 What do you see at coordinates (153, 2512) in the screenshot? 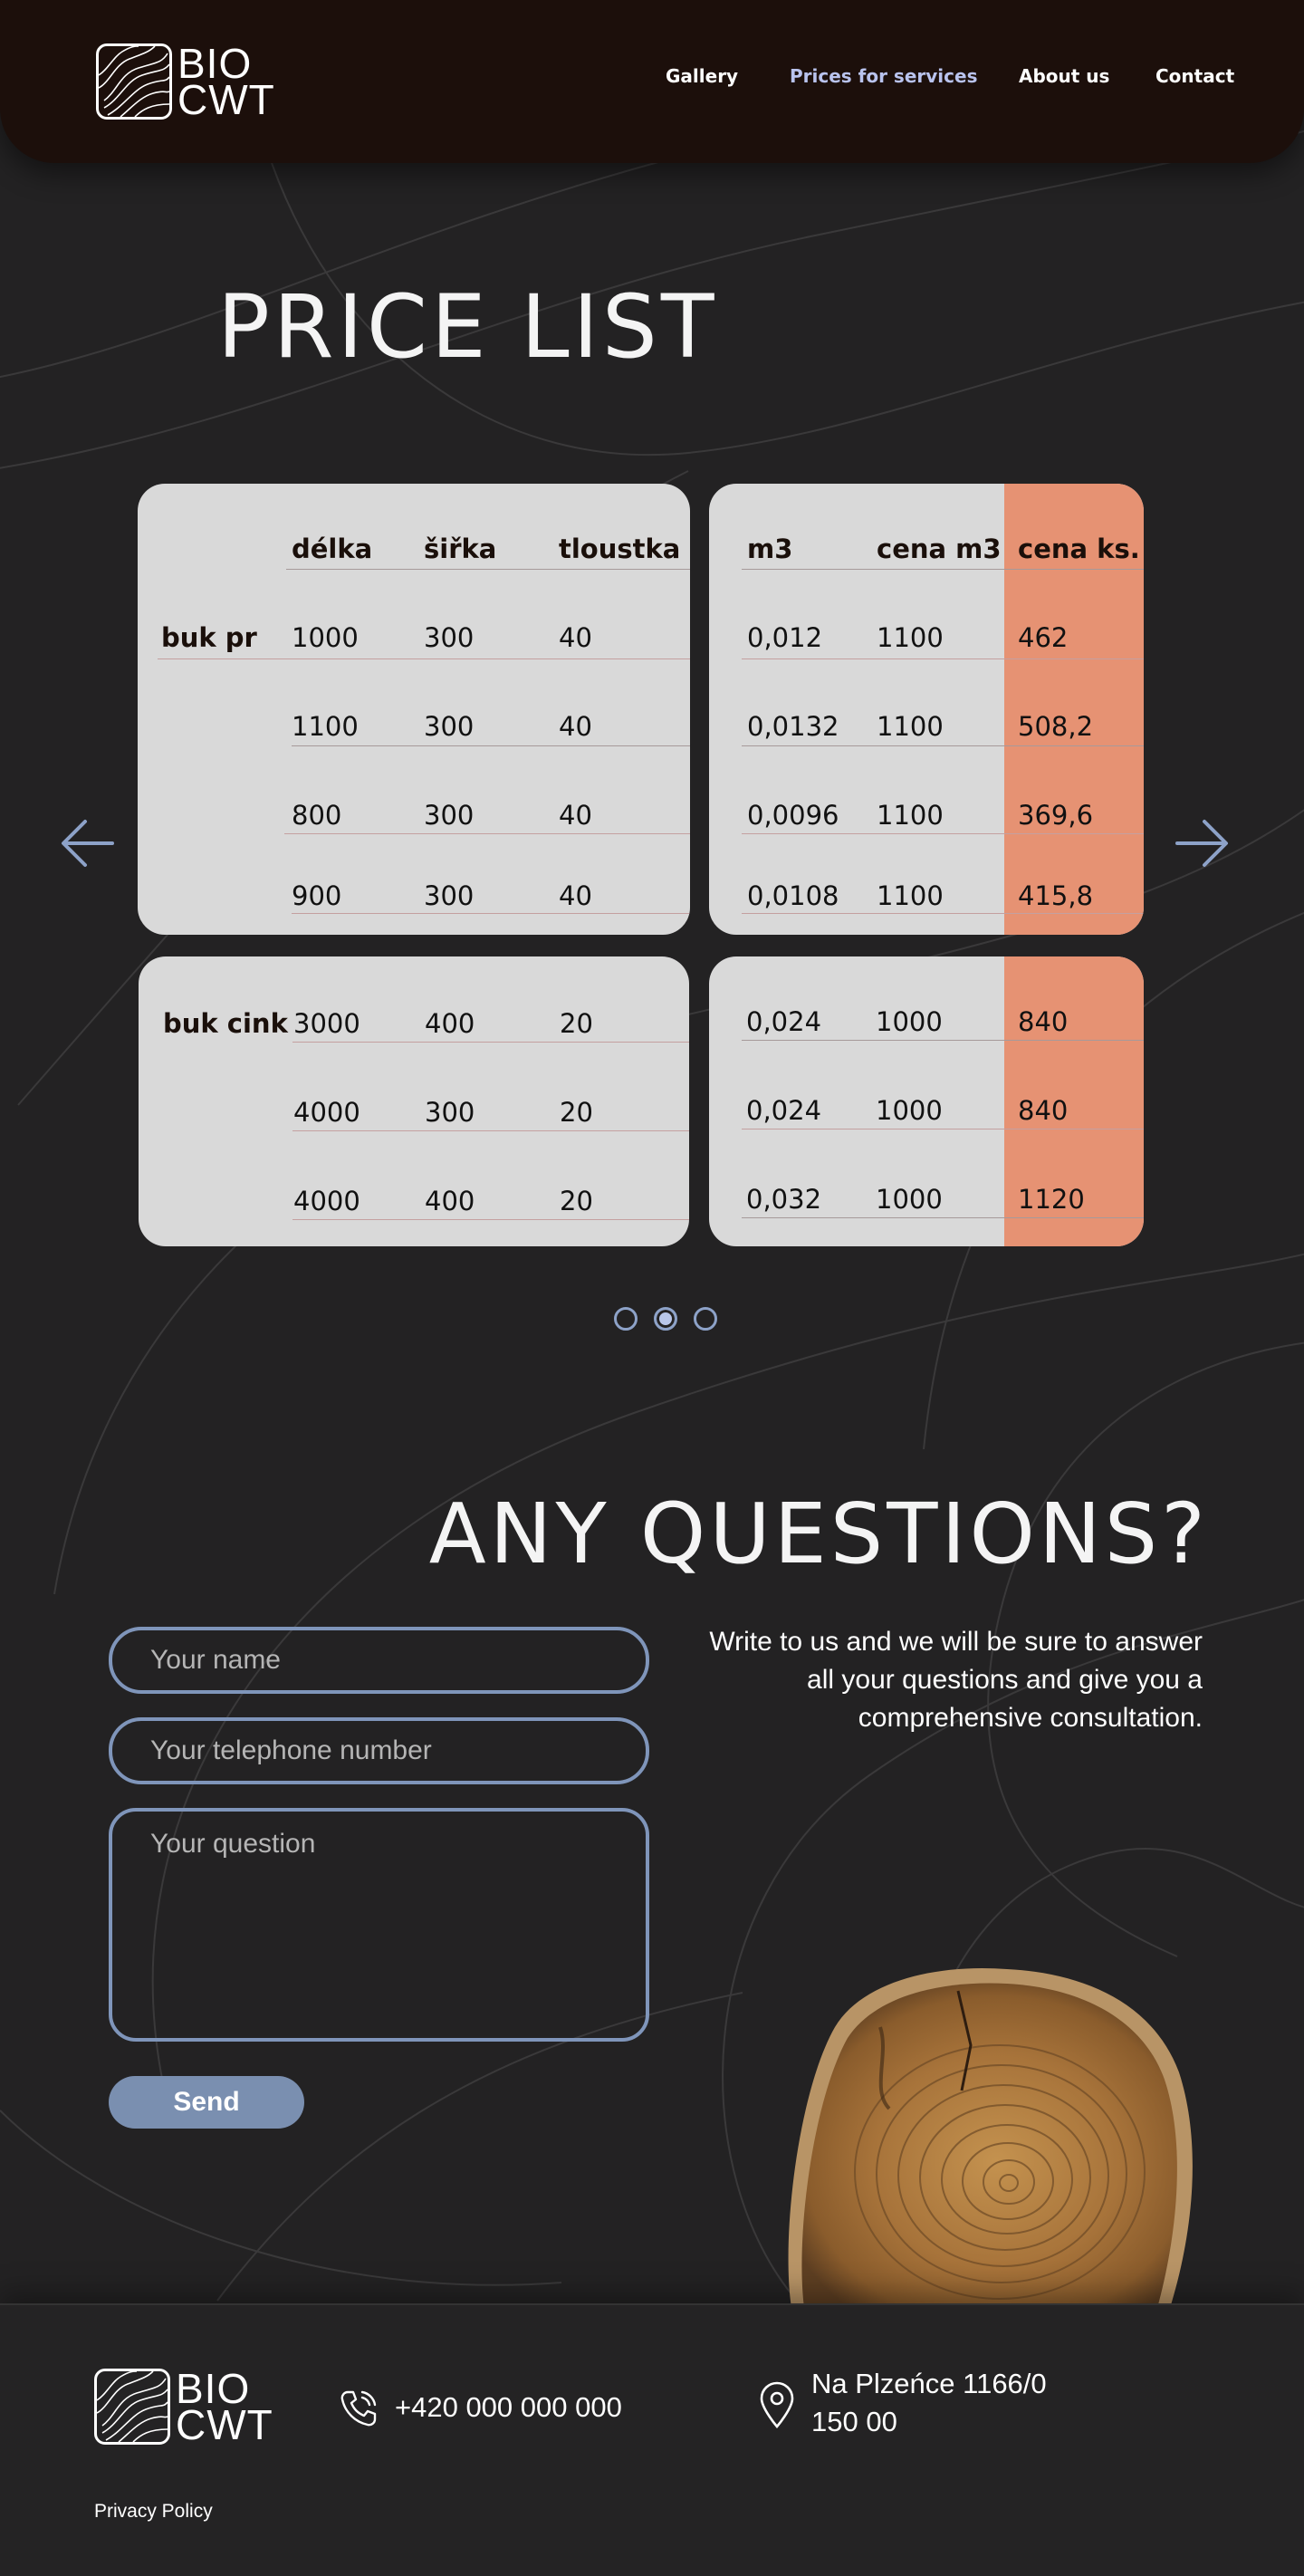
I see `privacy-policy-link: Privacy Policy` at bounding box center [153, 2512].